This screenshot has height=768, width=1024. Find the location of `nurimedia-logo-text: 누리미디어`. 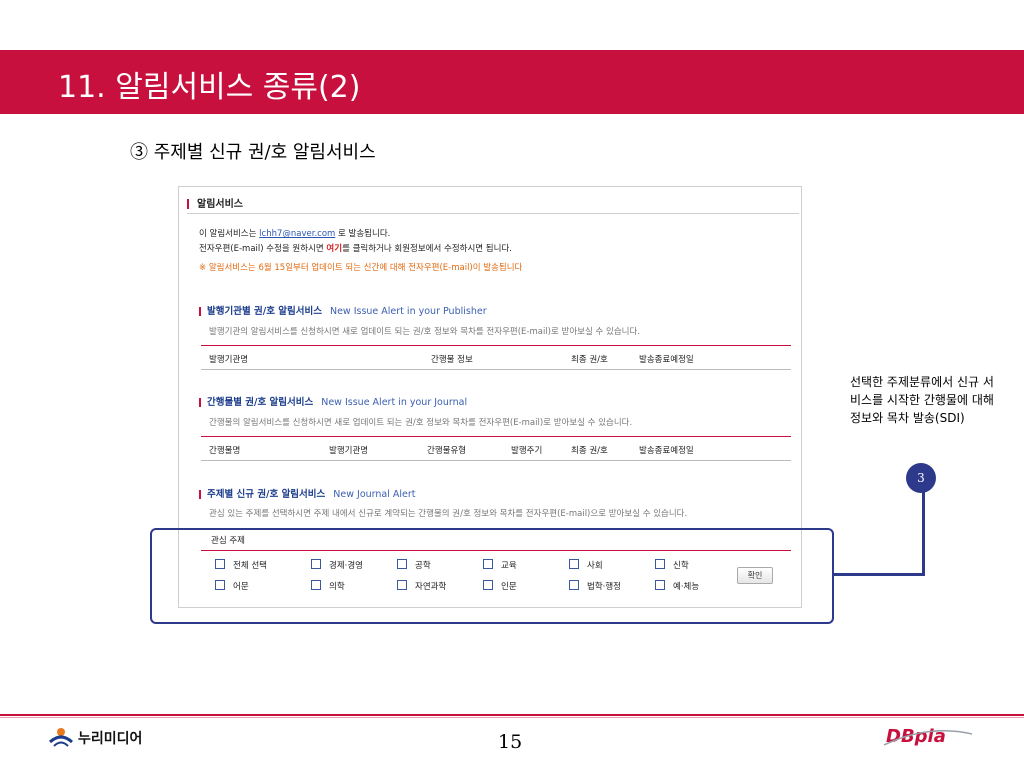

nurimedia-logo-text: 누리미디어 is located at coordinates (110, 739).